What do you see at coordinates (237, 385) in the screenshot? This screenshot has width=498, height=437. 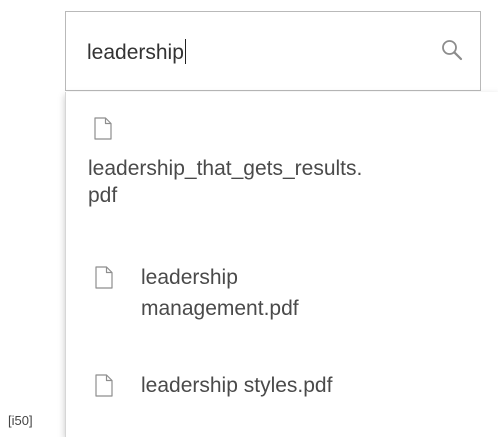 I see `result-label: leadership styles.pdf` at bounding box center [237, 385].